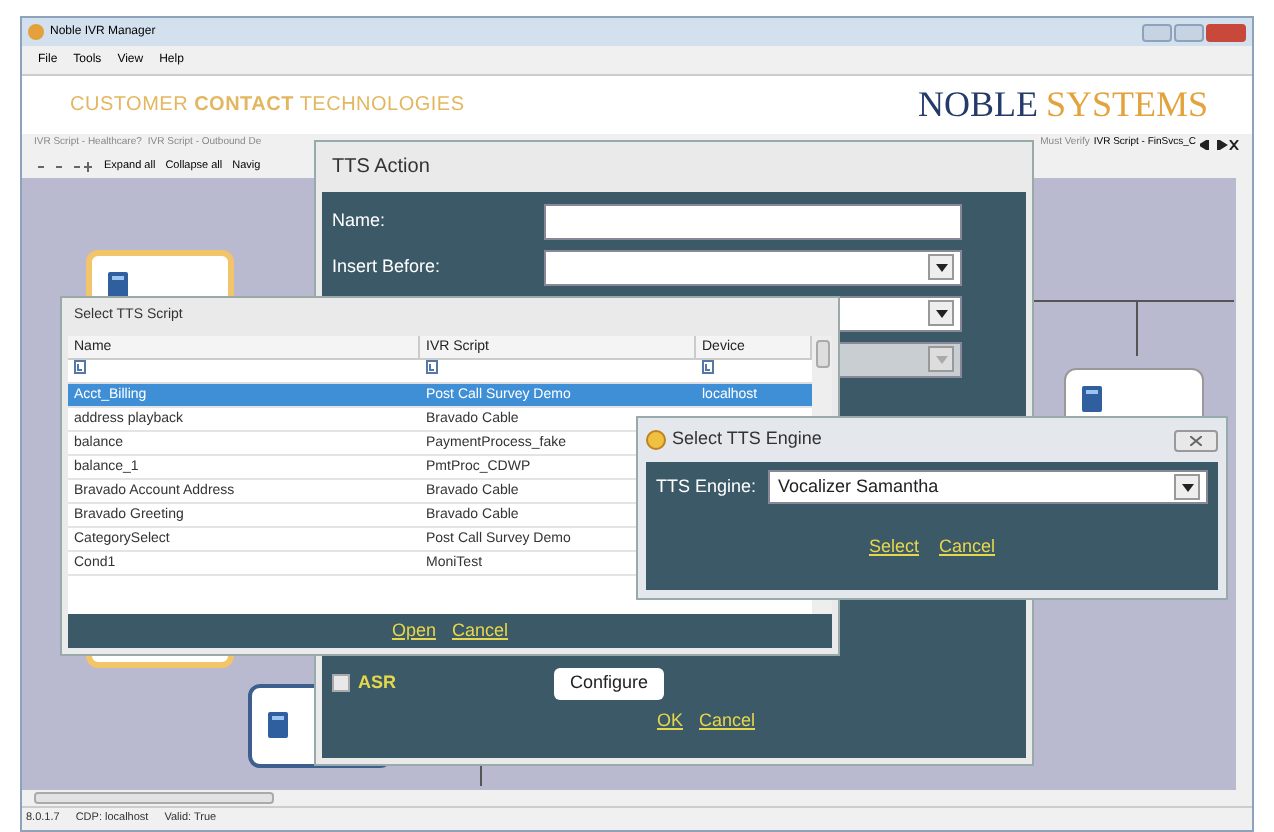 The width and height of the screenshot is (1274, 832). What do you see at coordinates (609, 683) in the screenshot?
I see `configure-button: Configure` at bounding box center [609, 683].